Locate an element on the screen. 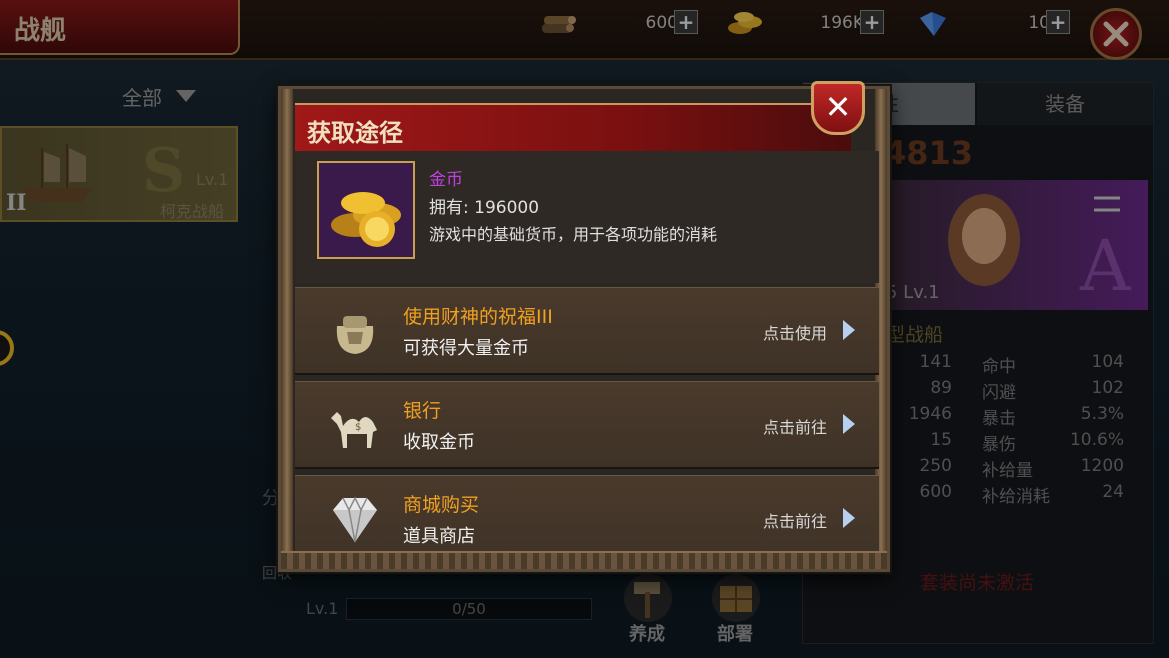 This screenshot has width=1169, height=658. source-subtitle: 可获得大量金币 is located at coordinates (466, 348).